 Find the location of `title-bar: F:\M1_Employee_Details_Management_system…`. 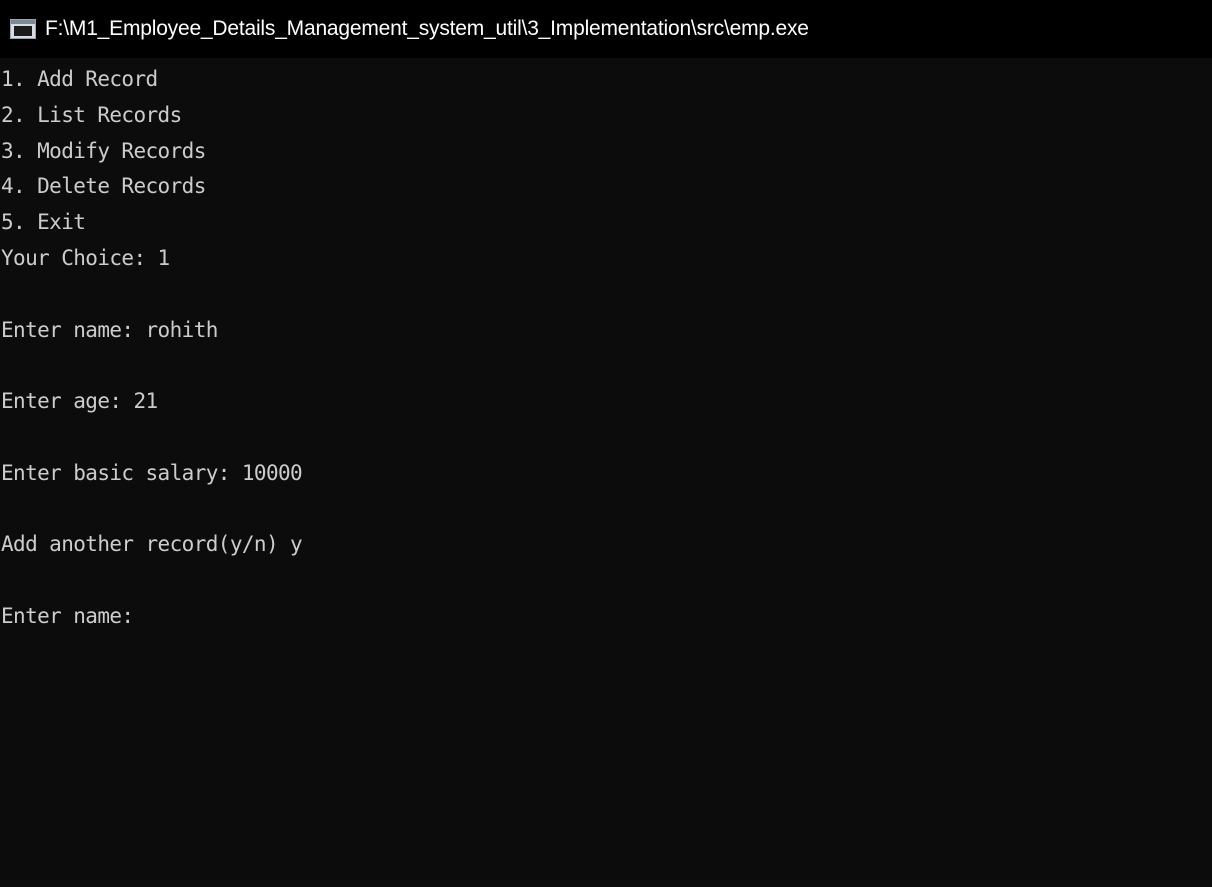

title-bar: F:\M1_Employee_Details_Management_system… is located at coordinates (606, 29).